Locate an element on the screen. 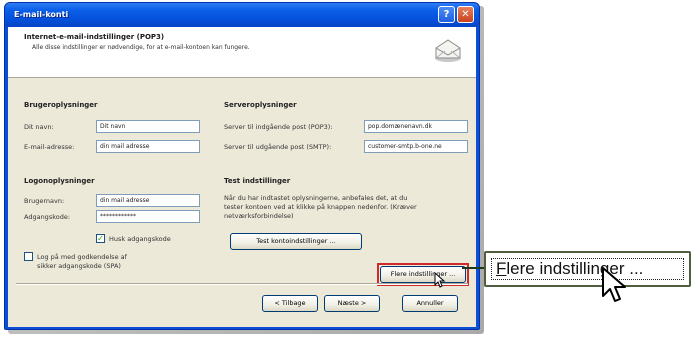 Image resolution: width=693 pixels, height=338 pixels. password-field: ************ is located at coordinates (148, 216).